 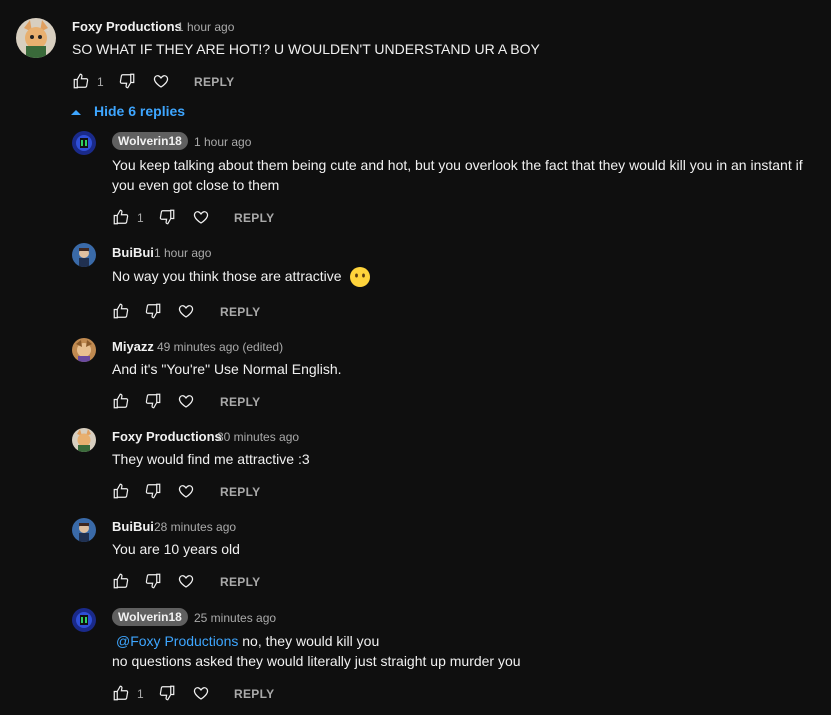 What do you see at coordinates (360, 277) in the screenshot?
I see `no-mouth-face-emoji-icon` at bounding box center [360, 277].